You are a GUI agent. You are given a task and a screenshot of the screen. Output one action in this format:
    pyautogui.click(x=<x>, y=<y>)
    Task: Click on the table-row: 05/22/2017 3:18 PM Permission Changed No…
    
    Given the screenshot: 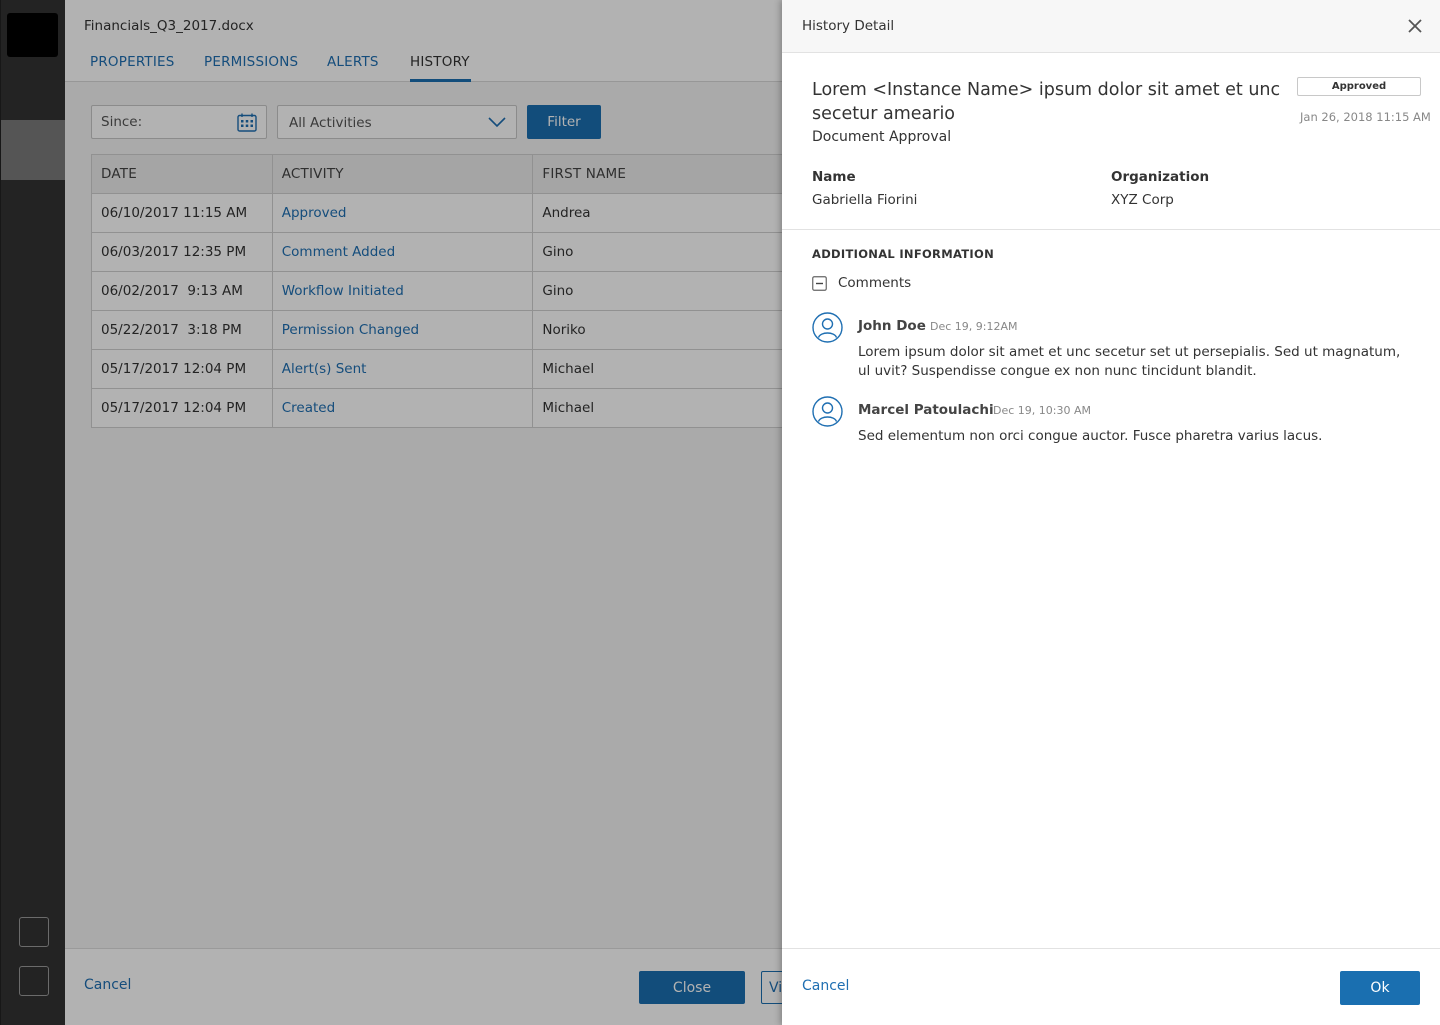 What is the action you would take?
    pyautogui.click(x=437, y=330)
    